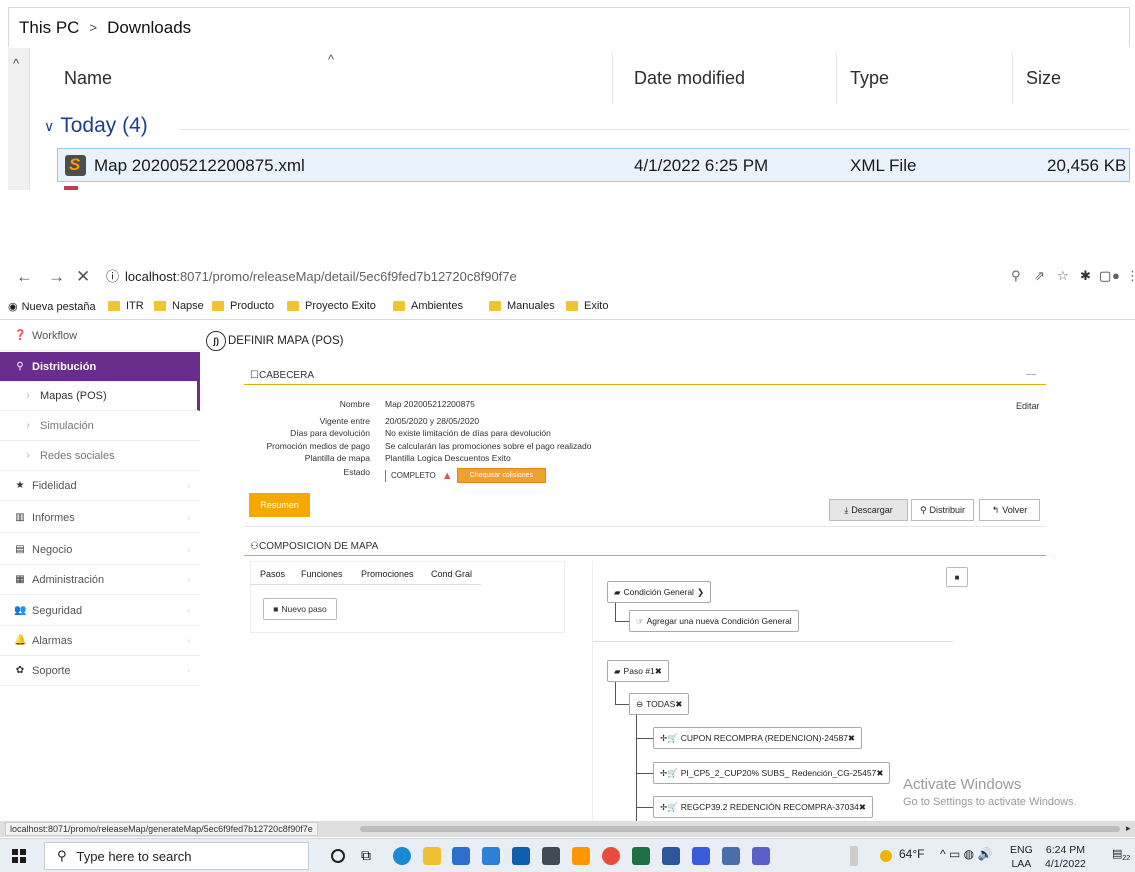 This screenshot has width=1135, height=872. I want to click on forward-icon: →, so click(56, 277).